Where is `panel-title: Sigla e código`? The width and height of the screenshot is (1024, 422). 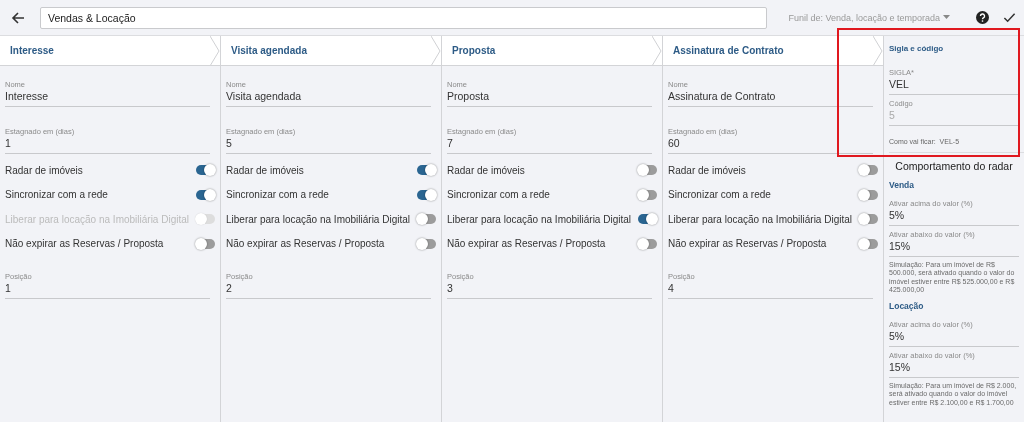
panel-title: Sigla e código is located at coordinates (917, 49).